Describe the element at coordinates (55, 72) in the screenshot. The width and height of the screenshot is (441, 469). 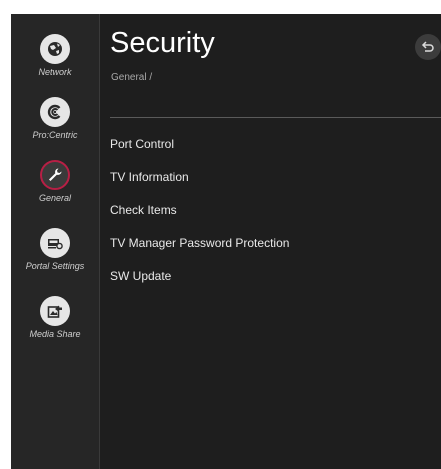
I see `sidebar-item-label: Network` at that location.